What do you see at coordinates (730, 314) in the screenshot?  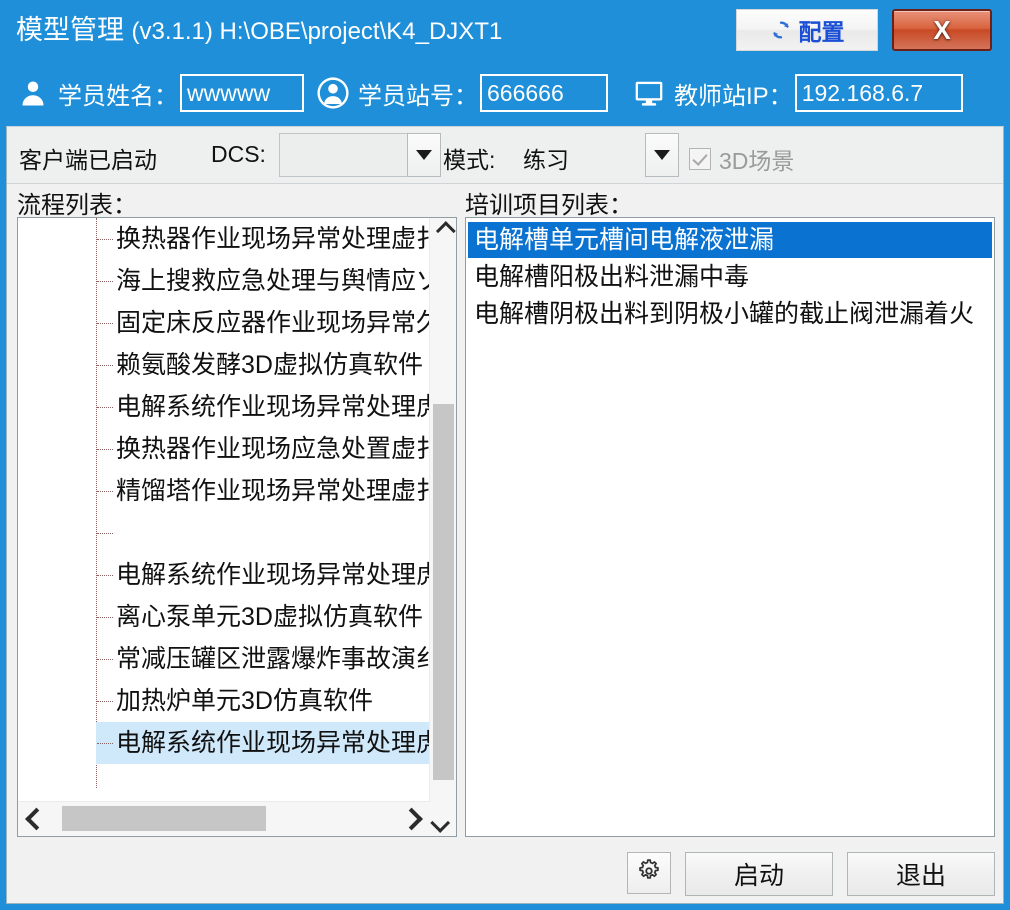 I see `training-list-item: 电解槽阴极出料到阴极小罐的截止阀泄漏着火` at bounding box center [730, 314].